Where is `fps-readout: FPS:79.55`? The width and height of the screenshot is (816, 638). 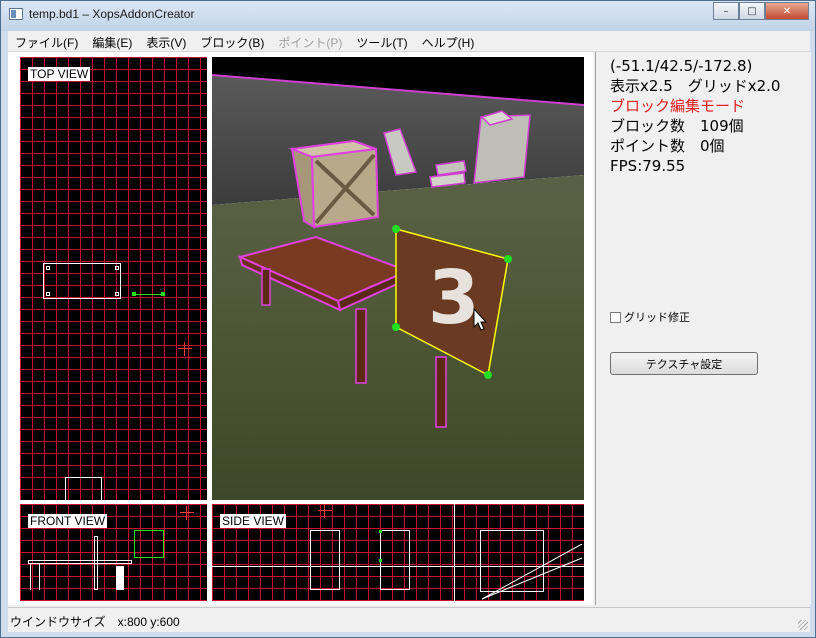 fps-readout: FPS:79.55 is located at coordinates (648, 166).